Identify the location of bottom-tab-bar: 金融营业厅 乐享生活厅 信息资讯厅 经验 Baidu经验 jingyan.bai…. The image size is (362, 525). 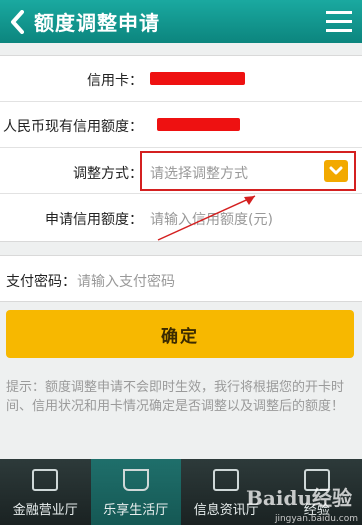
(181, 492).